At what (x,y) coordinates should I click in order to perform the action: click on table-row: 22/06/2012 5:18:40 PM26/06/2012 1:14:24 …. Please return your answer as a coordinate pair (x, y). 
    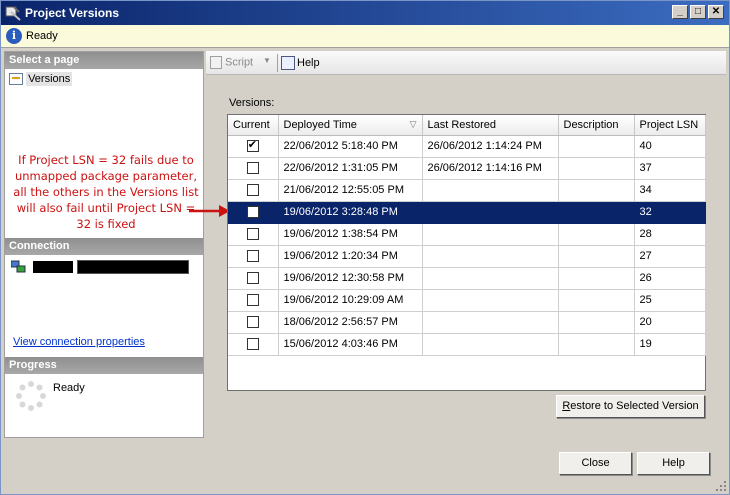
    Looking at the image, I should click on (467, 146).